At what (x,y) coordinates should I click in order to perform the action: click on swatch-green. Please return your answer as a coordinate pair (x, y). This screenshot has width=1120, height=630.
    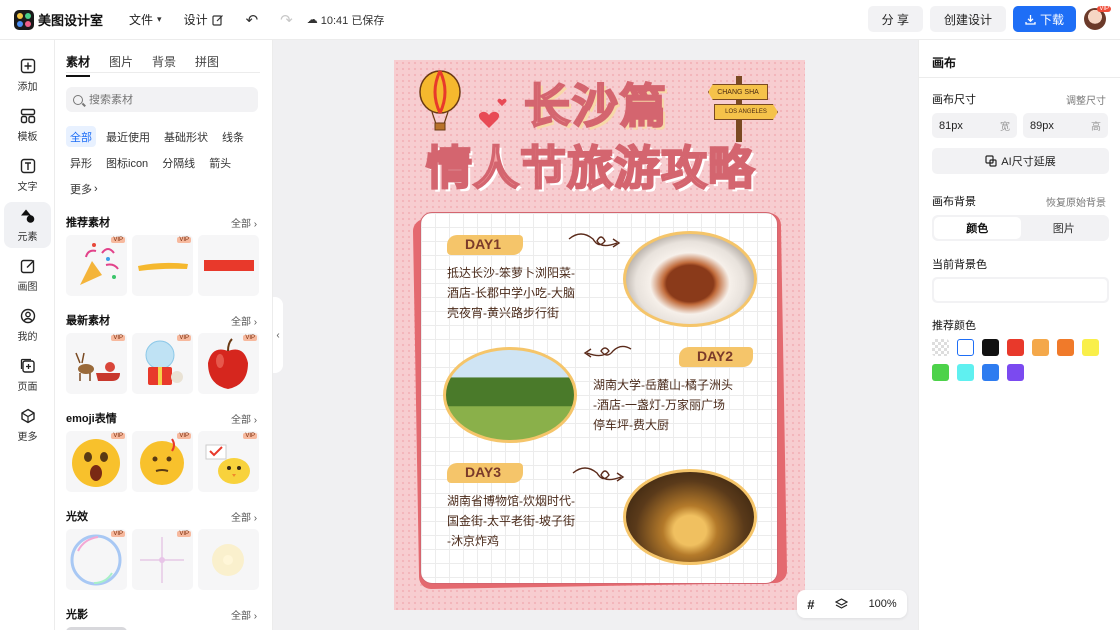
    Looking at the image, I should click on (940, 372).